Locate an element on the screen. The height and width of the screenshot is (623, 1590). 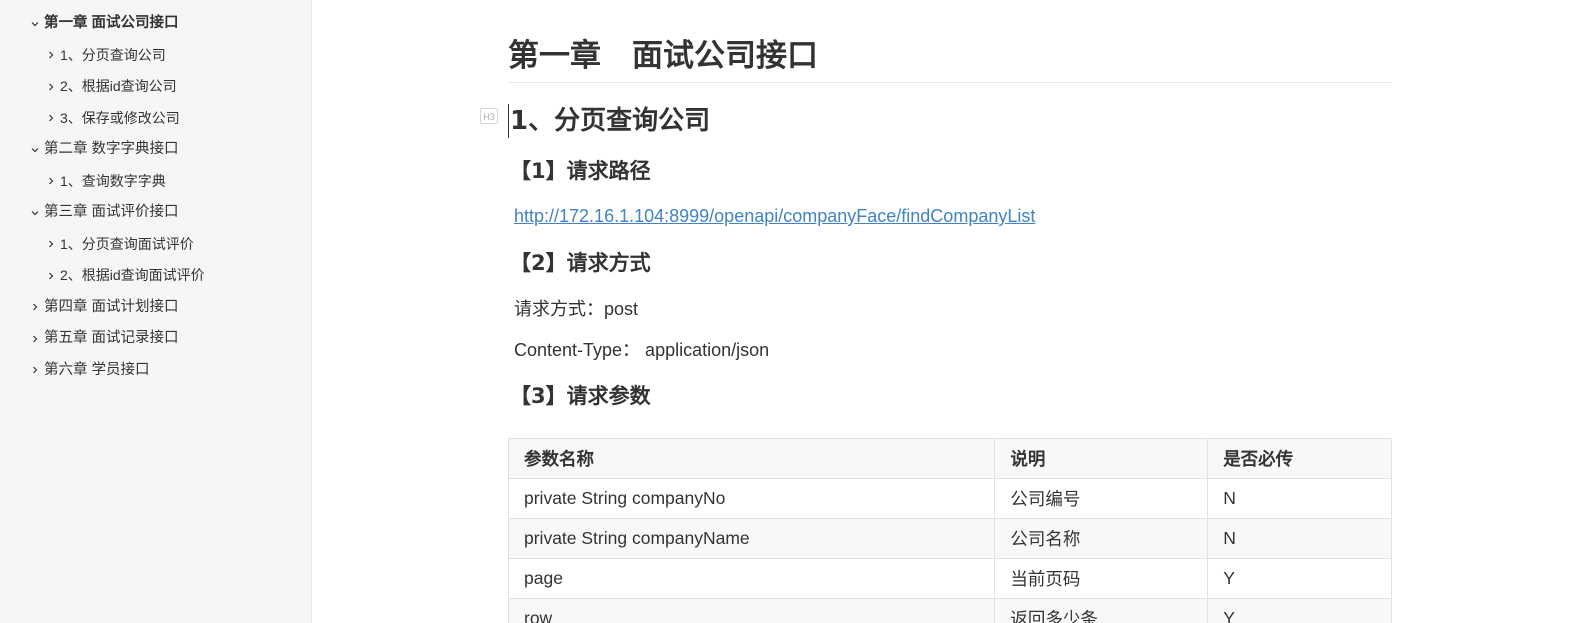
toc-item-chapter-4: 第四章 面试计划接口 is located at coordinates (155, 308).